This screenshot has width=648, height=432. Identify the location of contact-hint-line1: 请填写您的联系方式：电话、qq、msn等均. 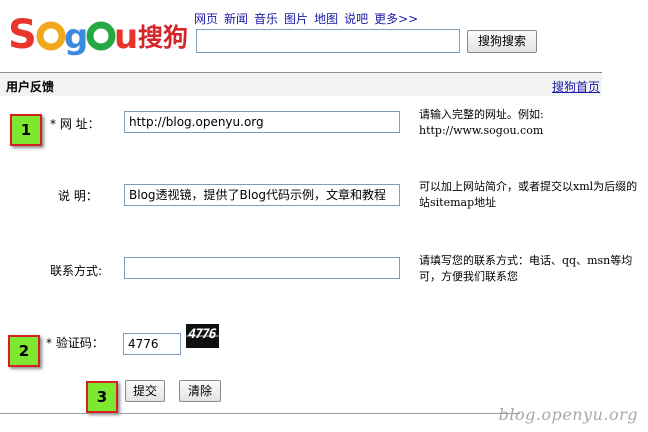
(526, 260).